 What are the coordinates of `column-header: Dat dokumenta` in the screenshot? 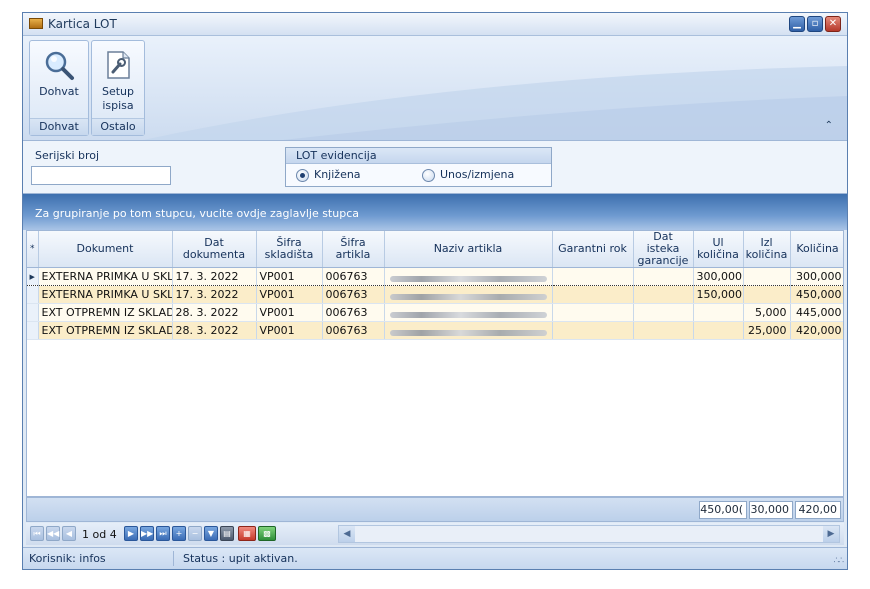 It's located at (214, 249).